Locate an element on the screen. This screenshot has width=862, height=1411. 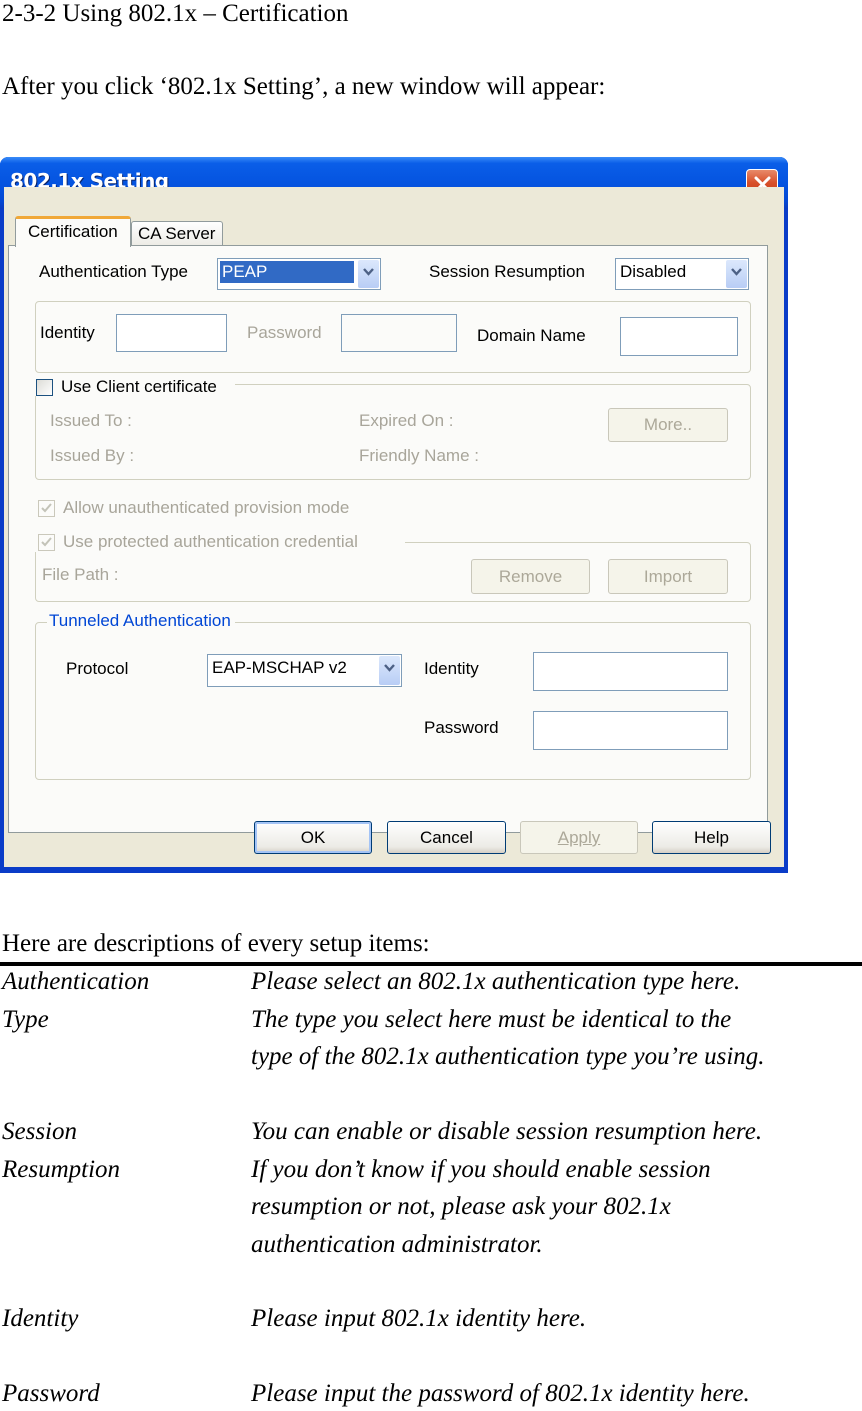
session-resumption-value: Disabled is located at coordinates (653, 271).